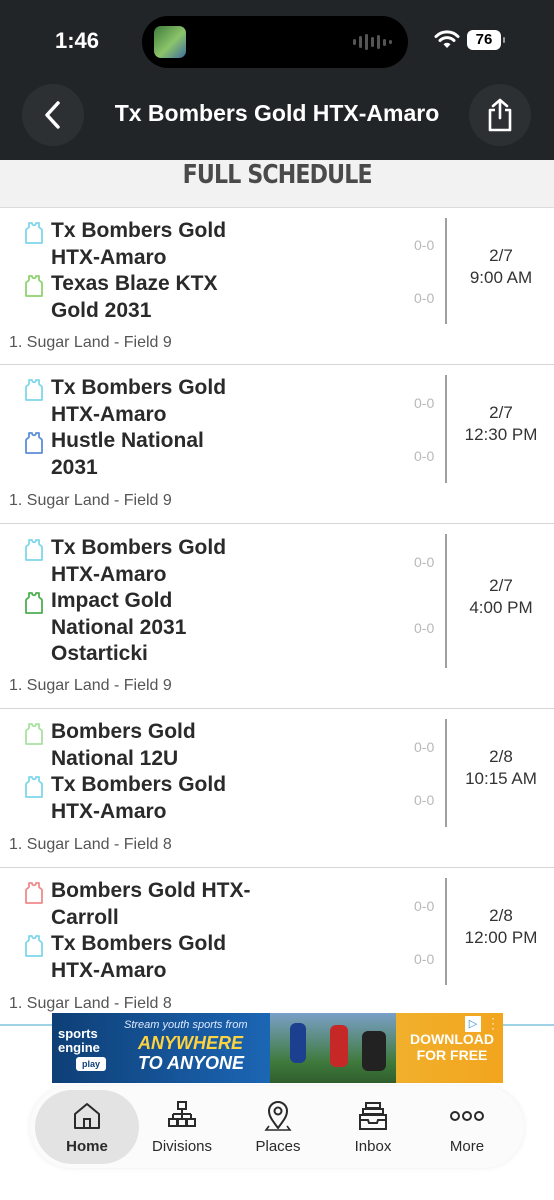 The height and width of the screenshot is (1200, 554). I want to click on team-home: Bombers Gold National 12U, so click(125, 745).